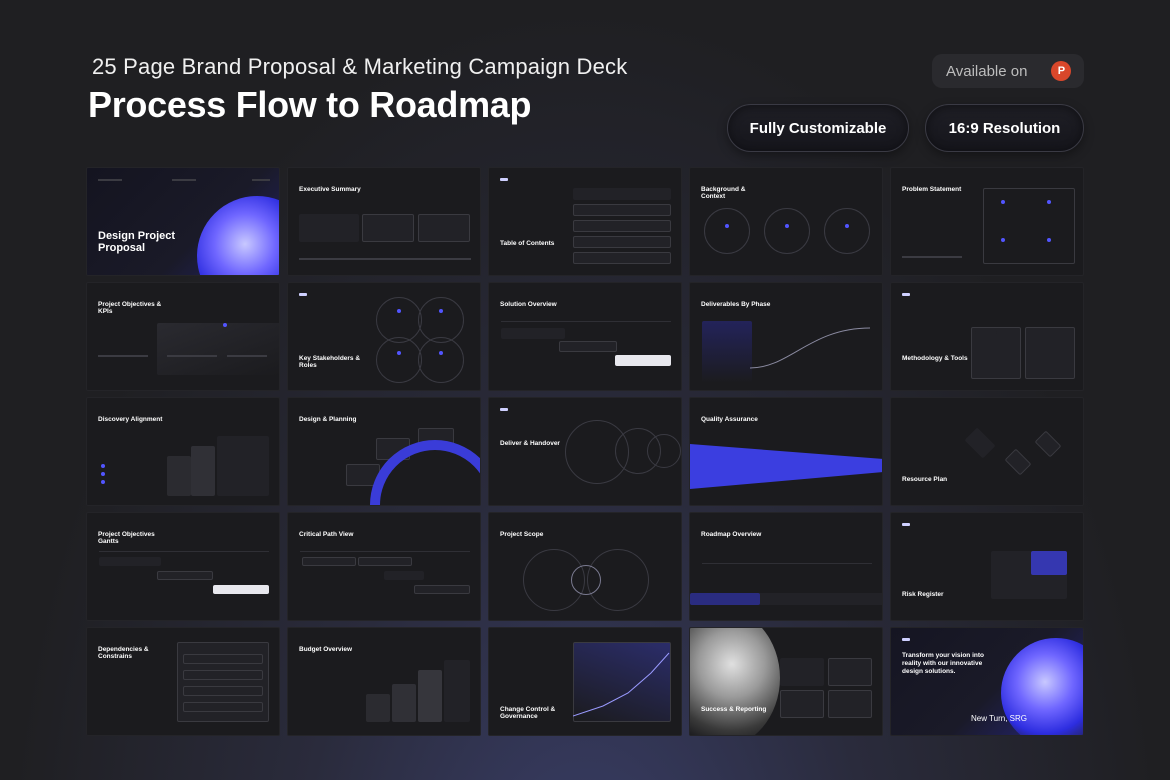 This screenshot has width=1170, height=780. Describe the element at coordinates (987, 451) in the screenshot. I see `slide-thumbnail: Resource Plan` at that location.